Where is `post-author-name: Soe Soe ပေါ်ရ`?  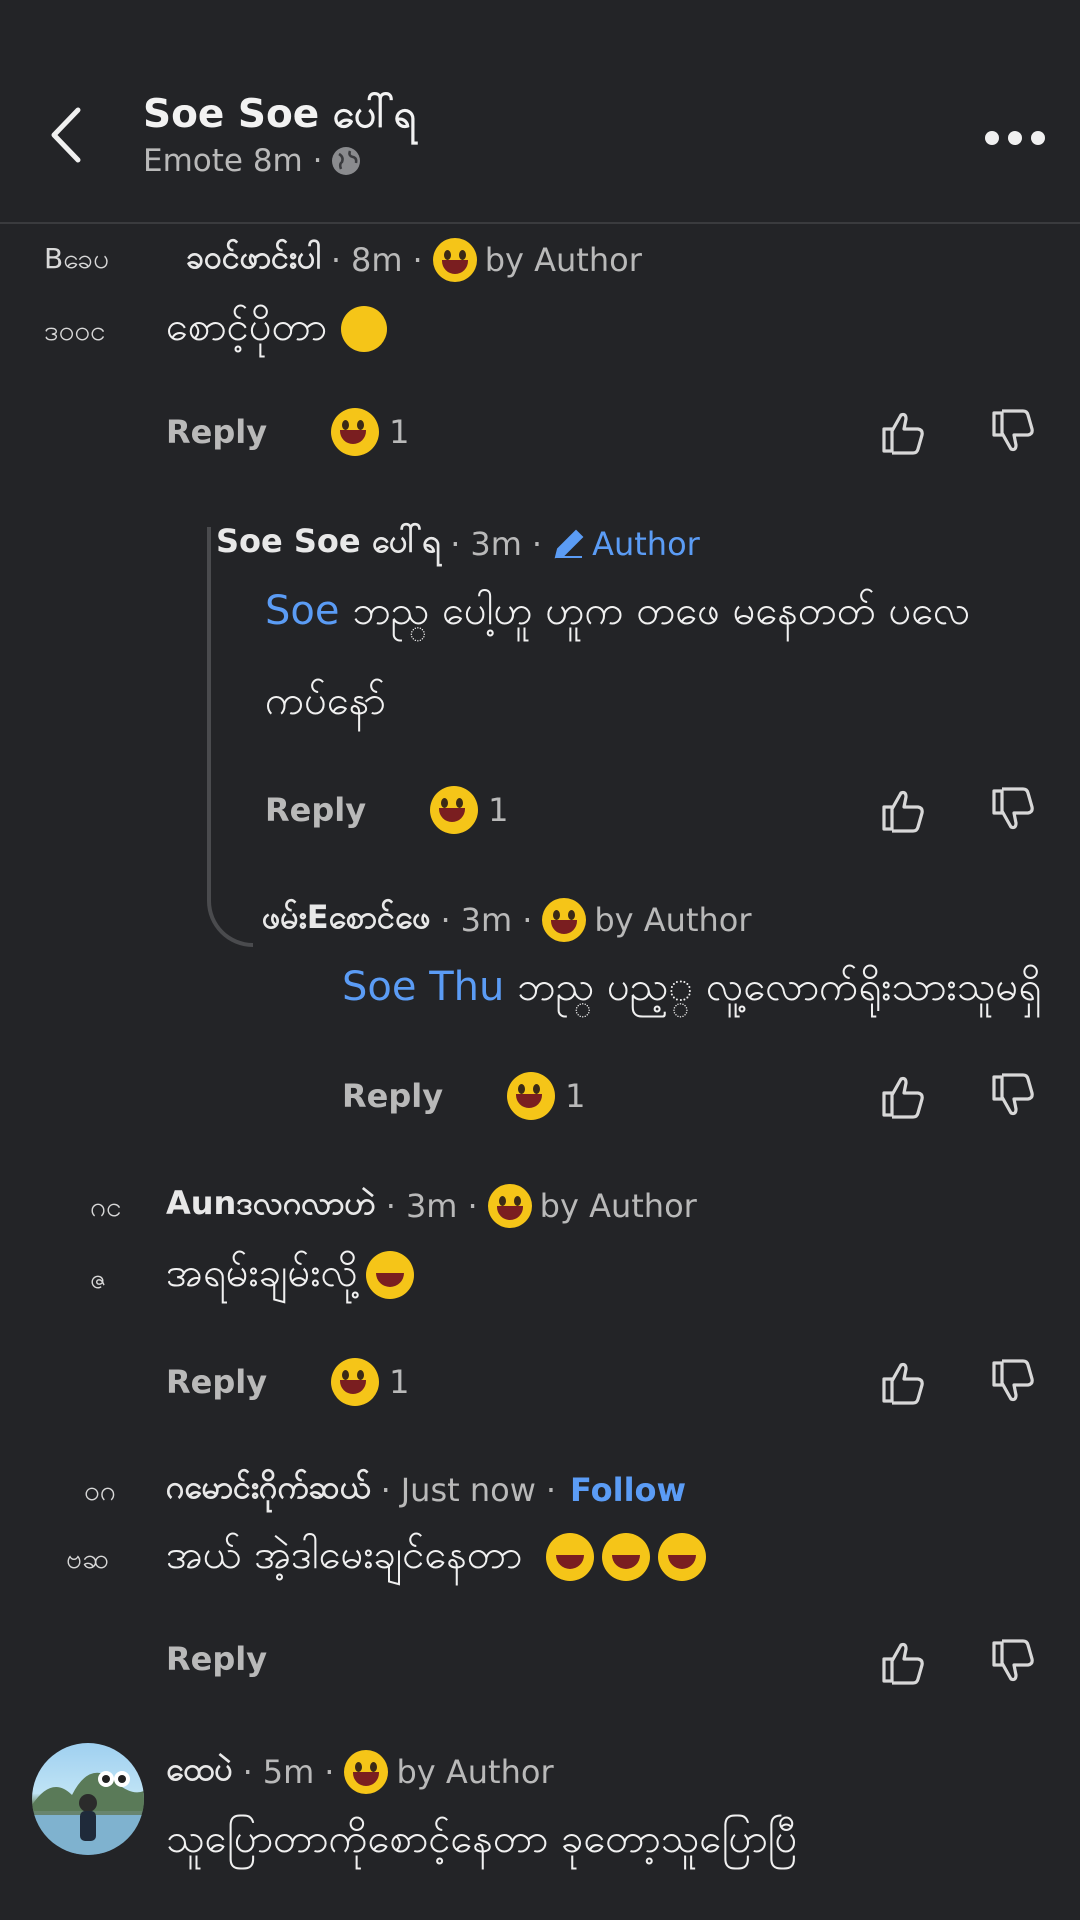
post-author-name: Soe Soe ပေါ်ရ is located at coordinates (279, 118).